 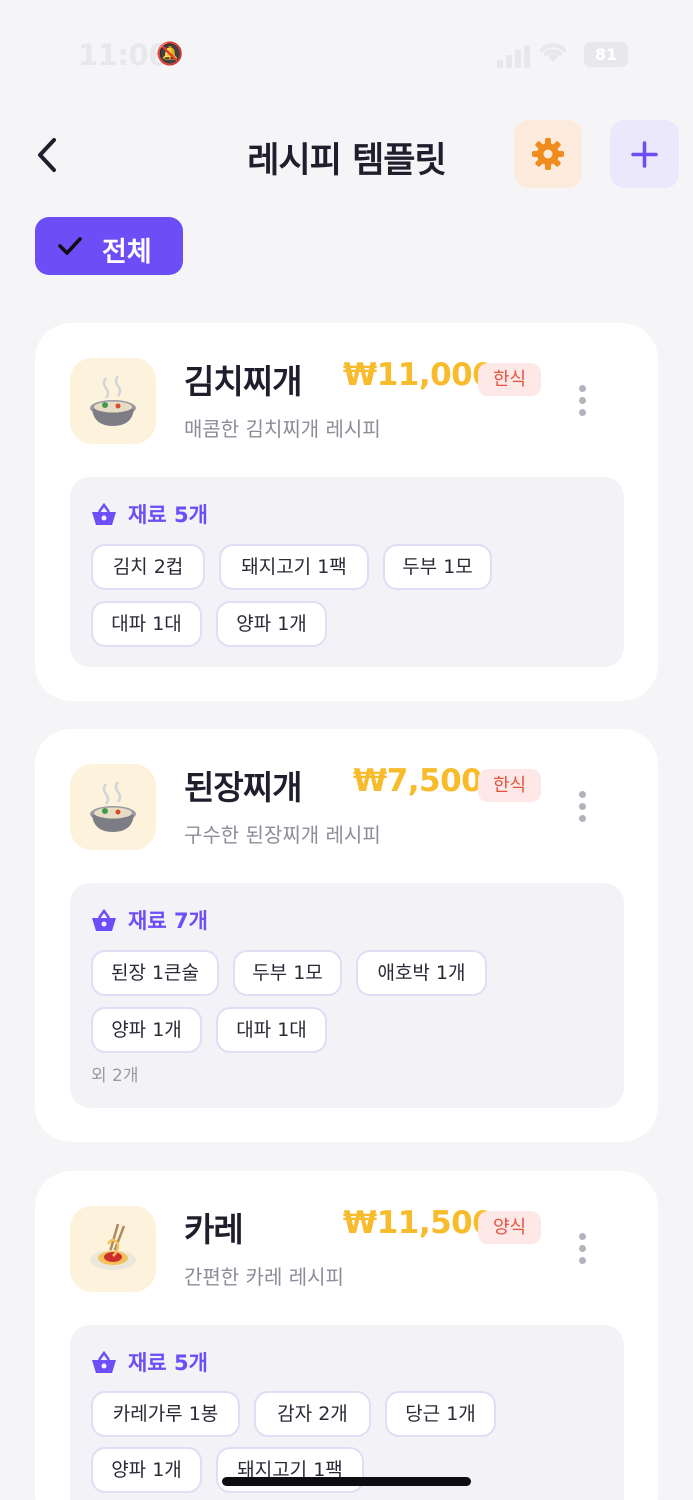 I want to click on category-badge: 양식, so click(x=509, y=1227).